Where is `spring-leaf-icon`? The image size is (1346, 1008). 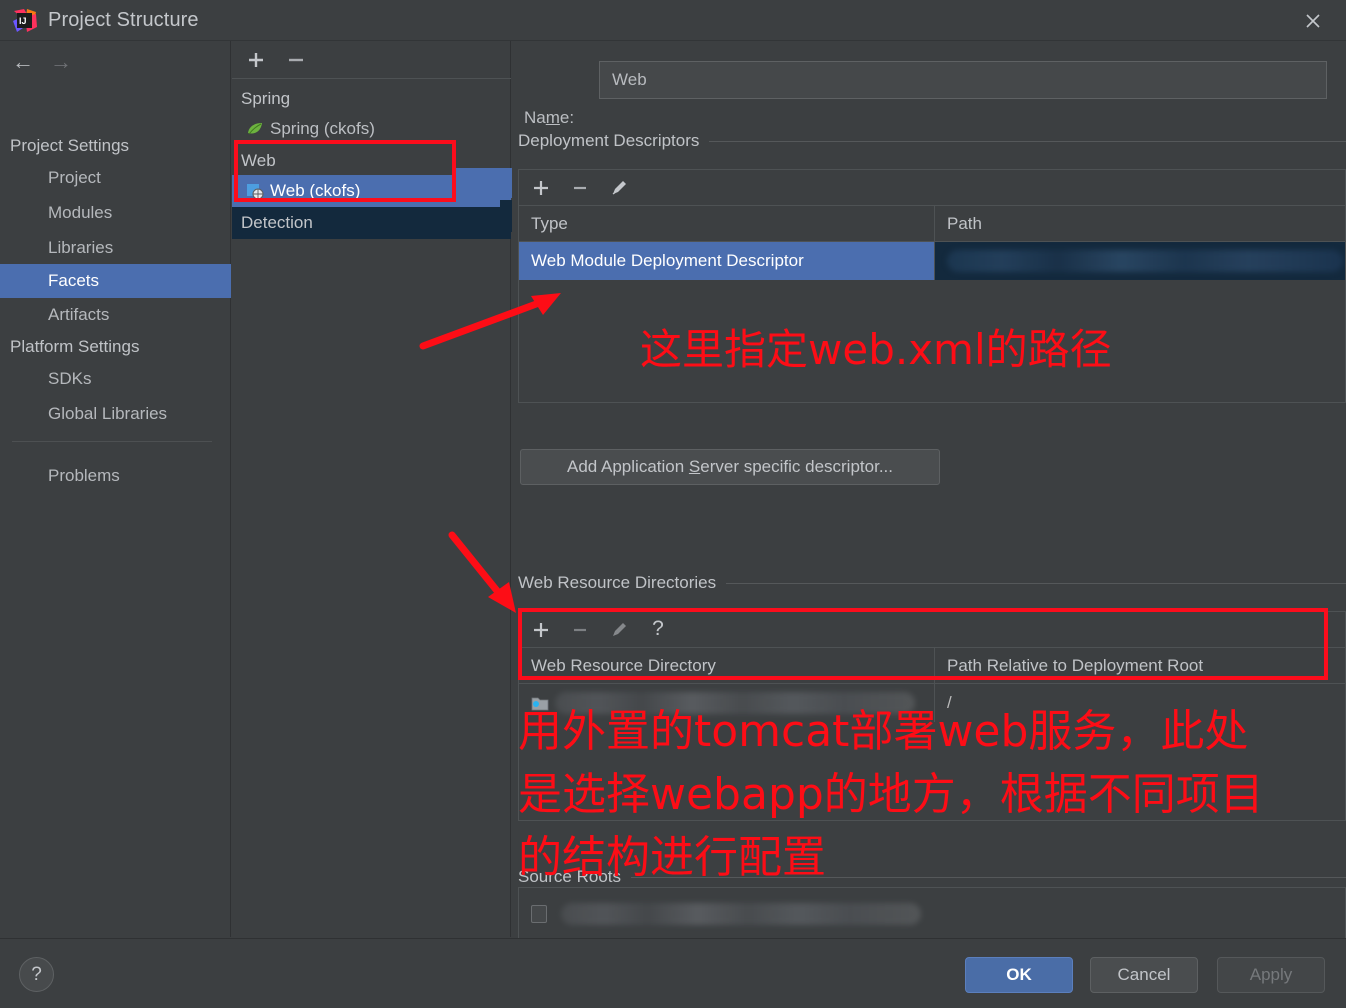
spring-leaf-icon is located at coordinates (255, 129).